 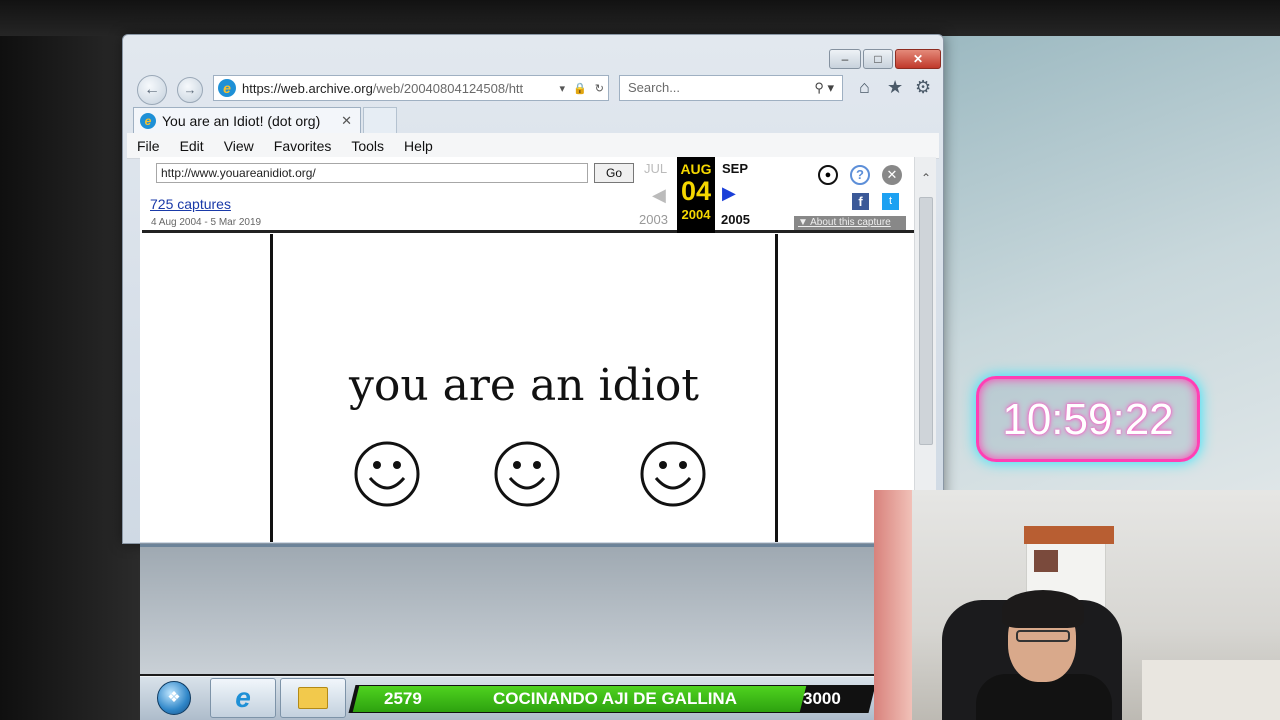 I want to click on webcam-feed, so click(x=1077, y=605).